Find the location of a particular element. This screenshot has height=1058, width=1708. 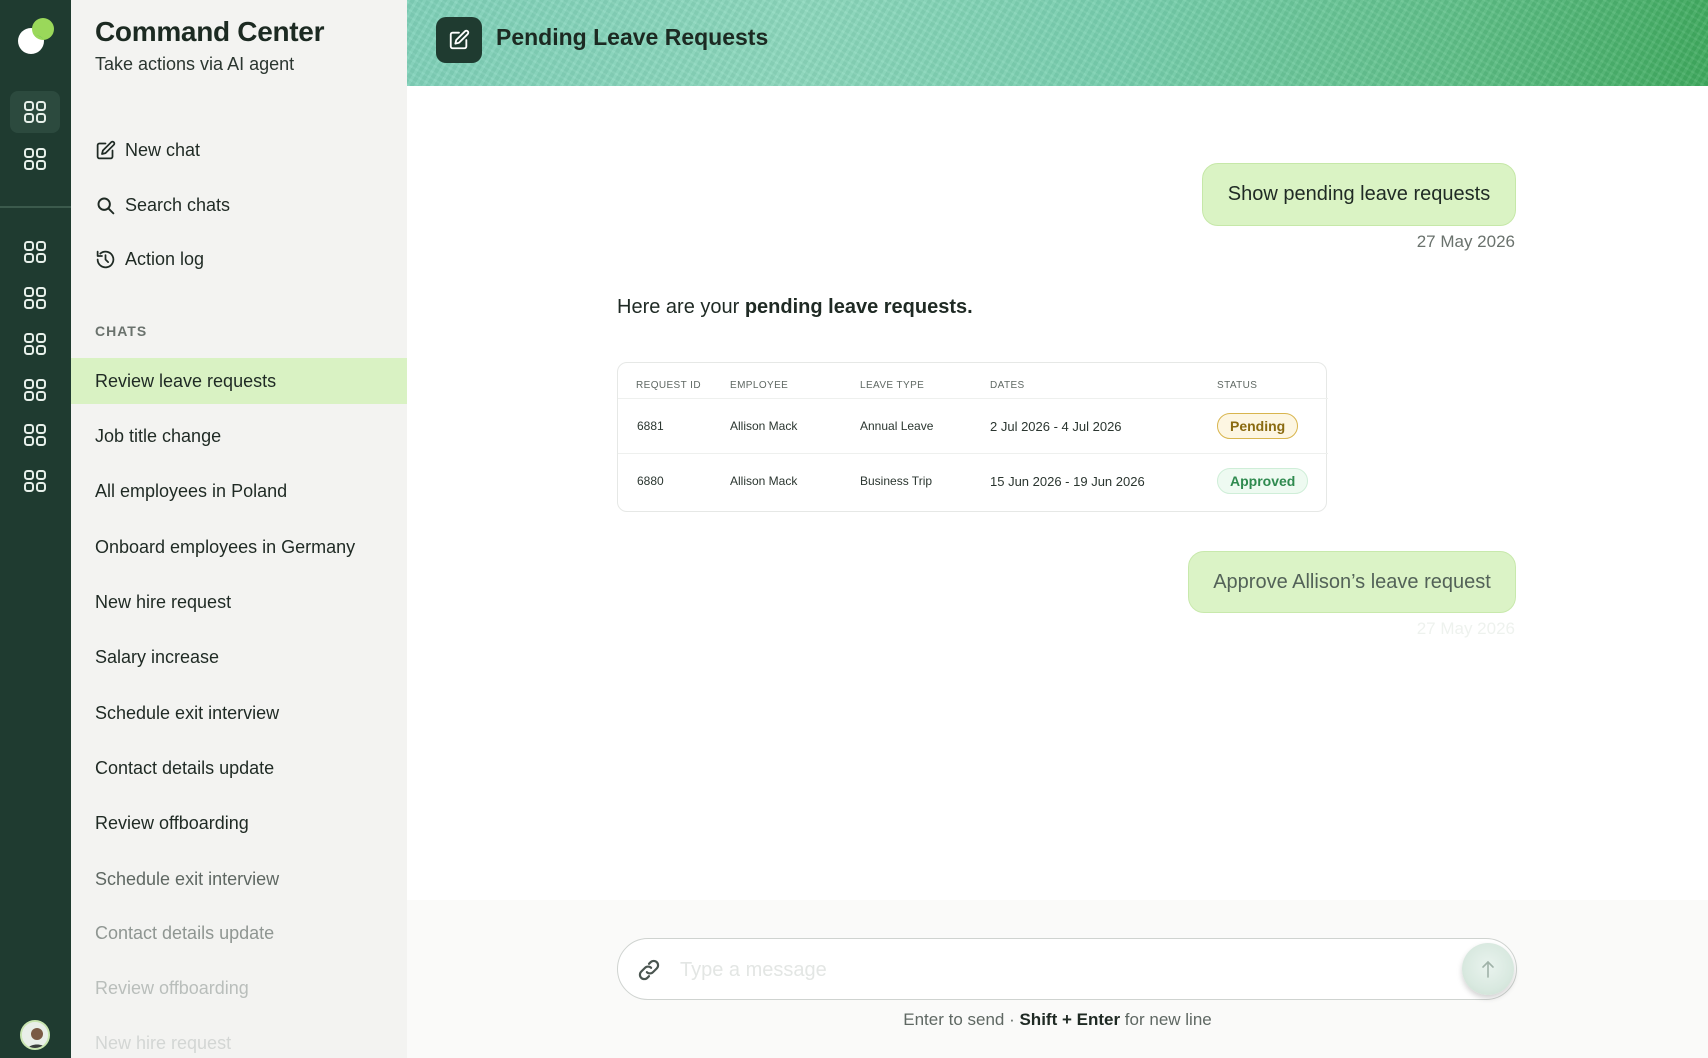

column-header-dates: DATES is located at coordinates (1007, 385).